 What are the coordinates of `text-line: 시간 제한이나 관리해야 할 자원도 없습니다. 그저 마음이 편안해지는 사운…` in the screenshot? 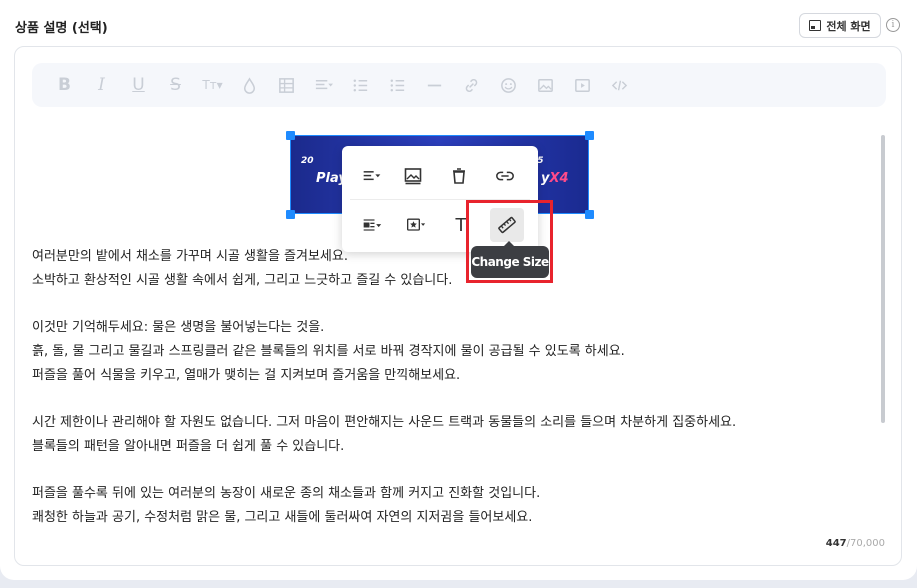 It's located at (384, 422).